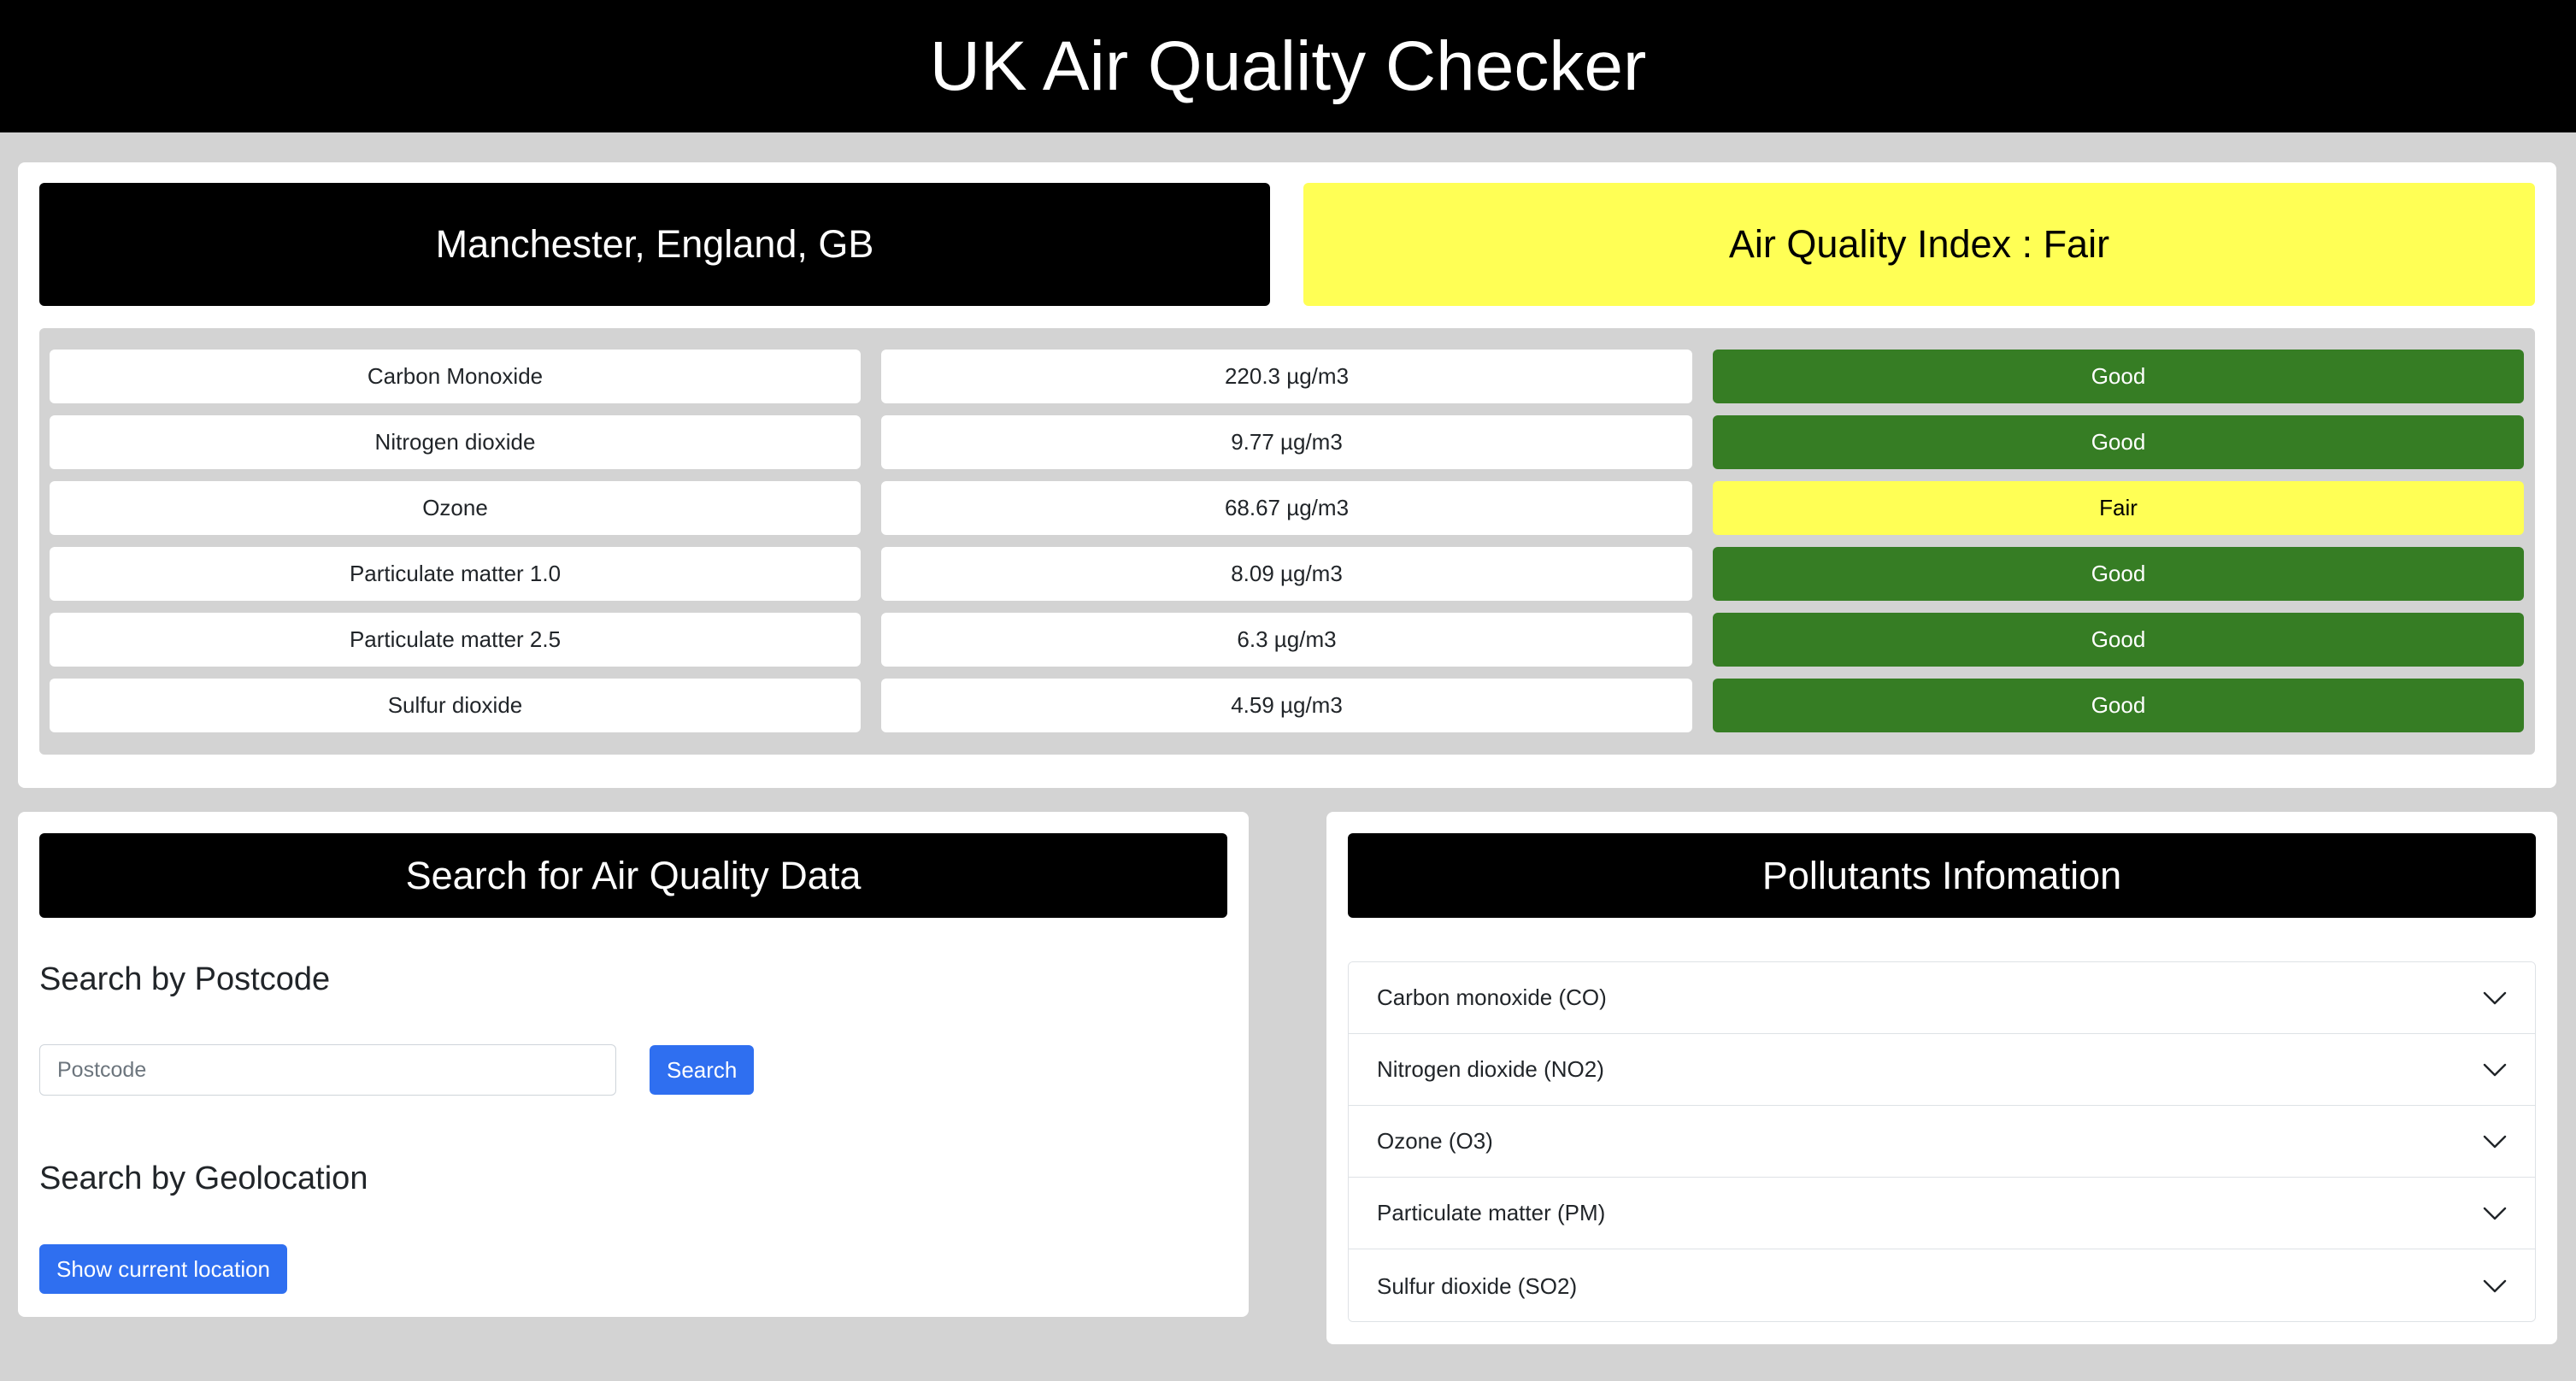 The height and width of the screenshot is (1381, 2576). What do you see at coordinates (1942, 1285) in the screenshot?
I see `accordion-item-sulfur-dioxide: Sulfur dioxide (SO2)` at bounding box center [1942, 1285].